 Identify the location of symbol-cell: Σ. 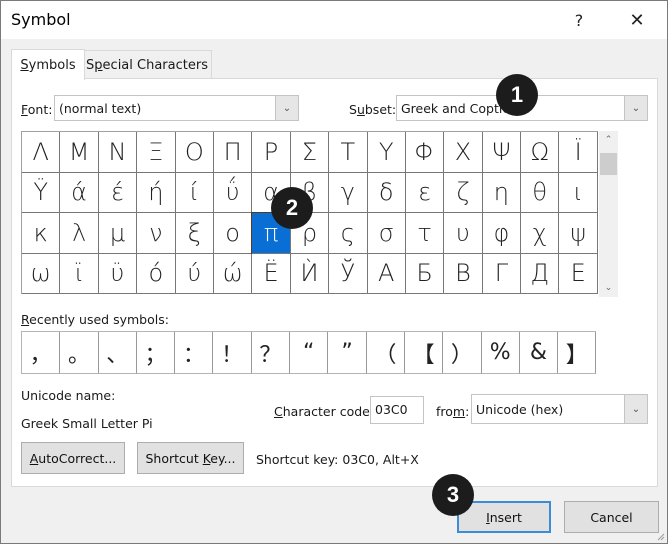
(310, 152).